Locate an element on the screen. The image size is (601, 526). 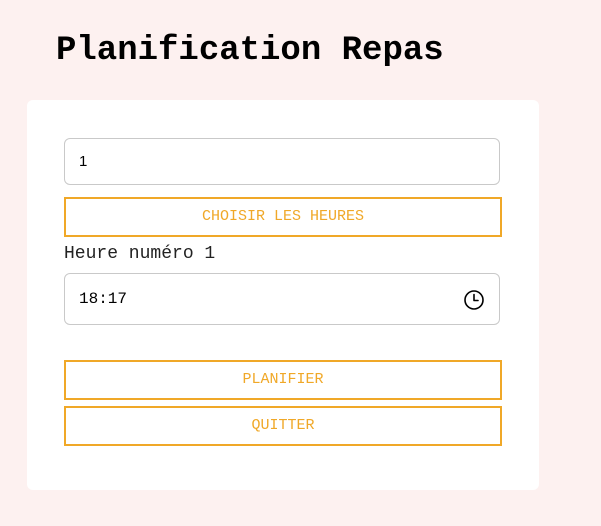
clock-icon is located at coordinates (474, 300).